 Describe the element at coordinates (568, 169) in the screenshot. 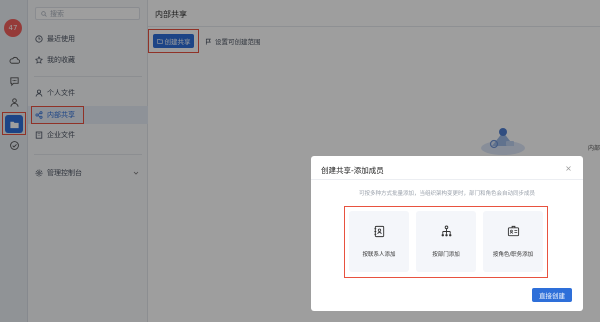

I see `close-icon: ×` at that location.